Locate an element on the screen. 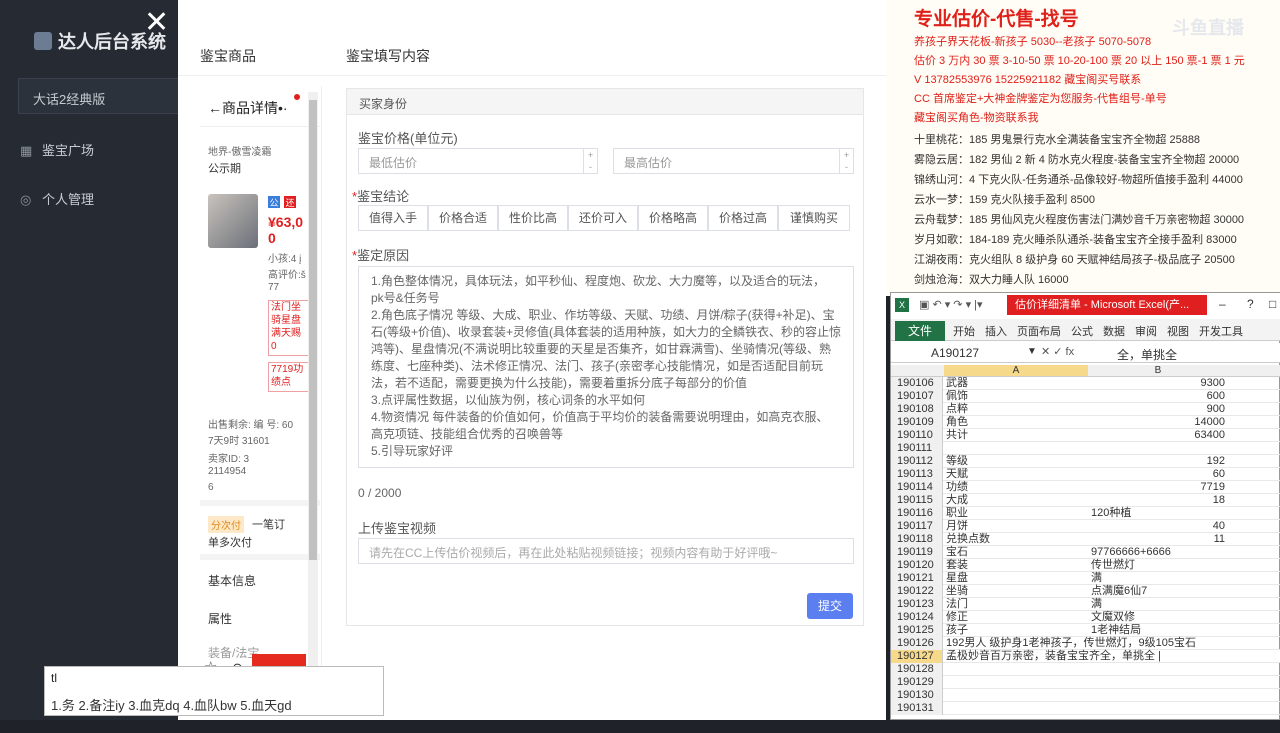 This screenshot has width=1280, height=733. cell-b: 40 is located at coordinates (1158, 526).